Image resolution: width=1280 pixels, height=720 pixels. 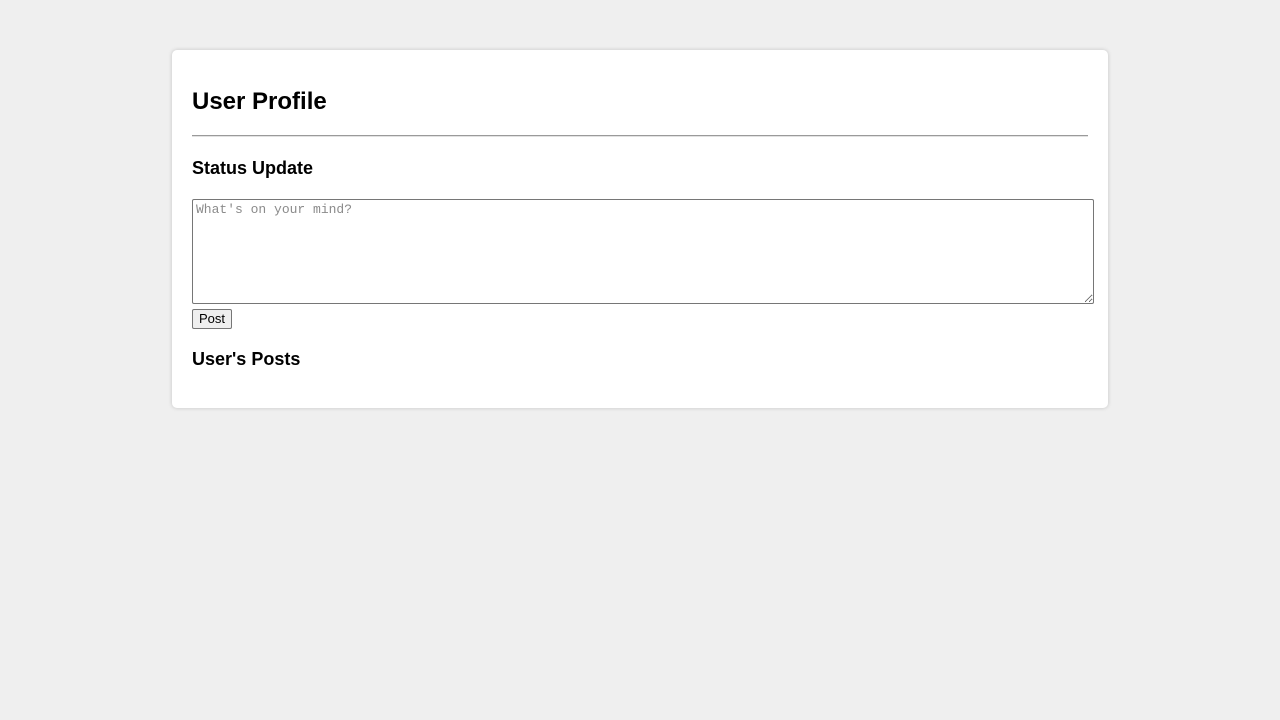 What do you see at coordinates (212, 319) in the screenshot?
I see `post-button: Post` at bounding box center [212, 319].